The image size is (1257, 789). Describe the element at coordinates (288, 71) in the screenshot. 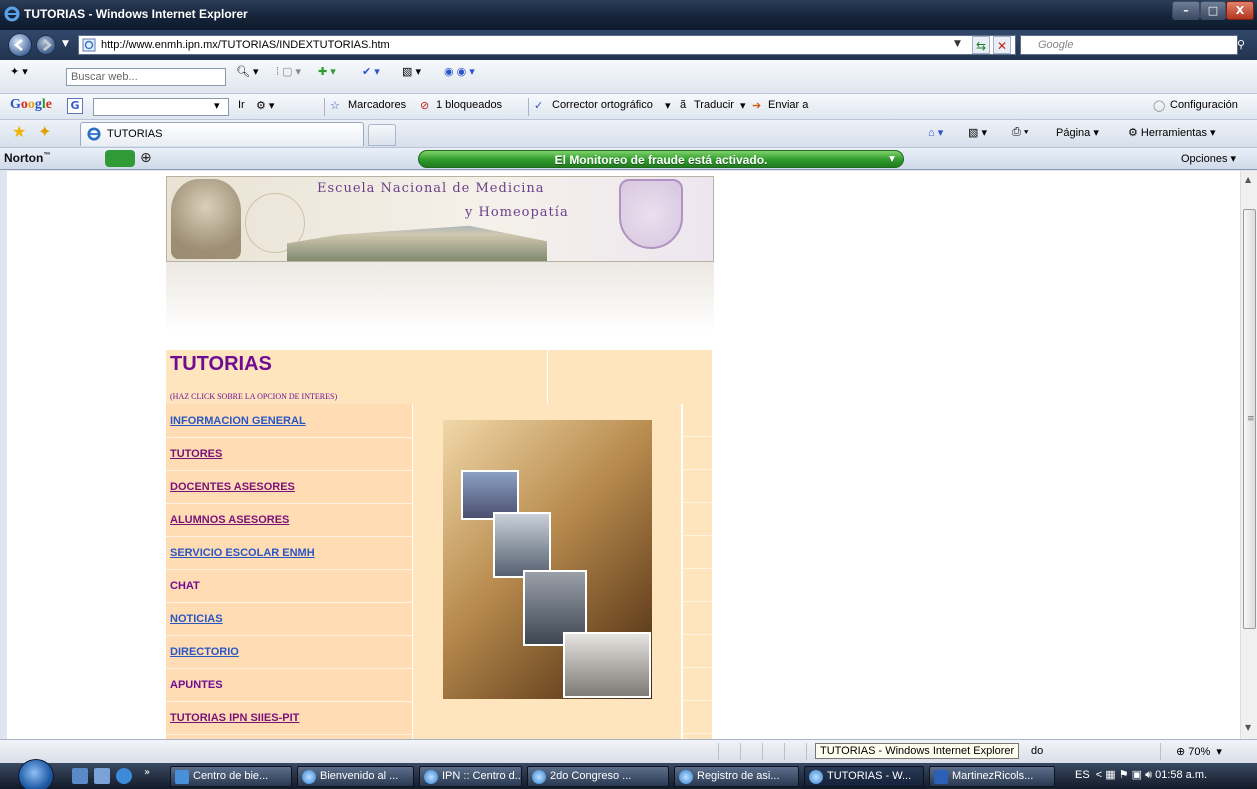

I see `toolbar-more-icon: ⁞ ▢ ▾` at that location.